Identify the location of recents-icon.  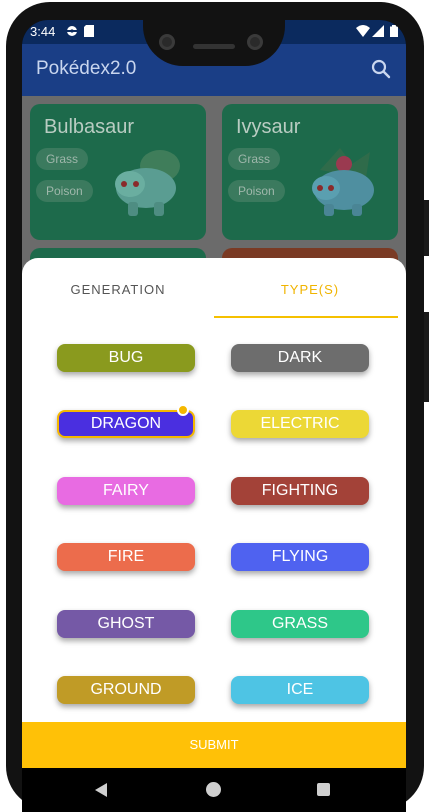
(323, 789).